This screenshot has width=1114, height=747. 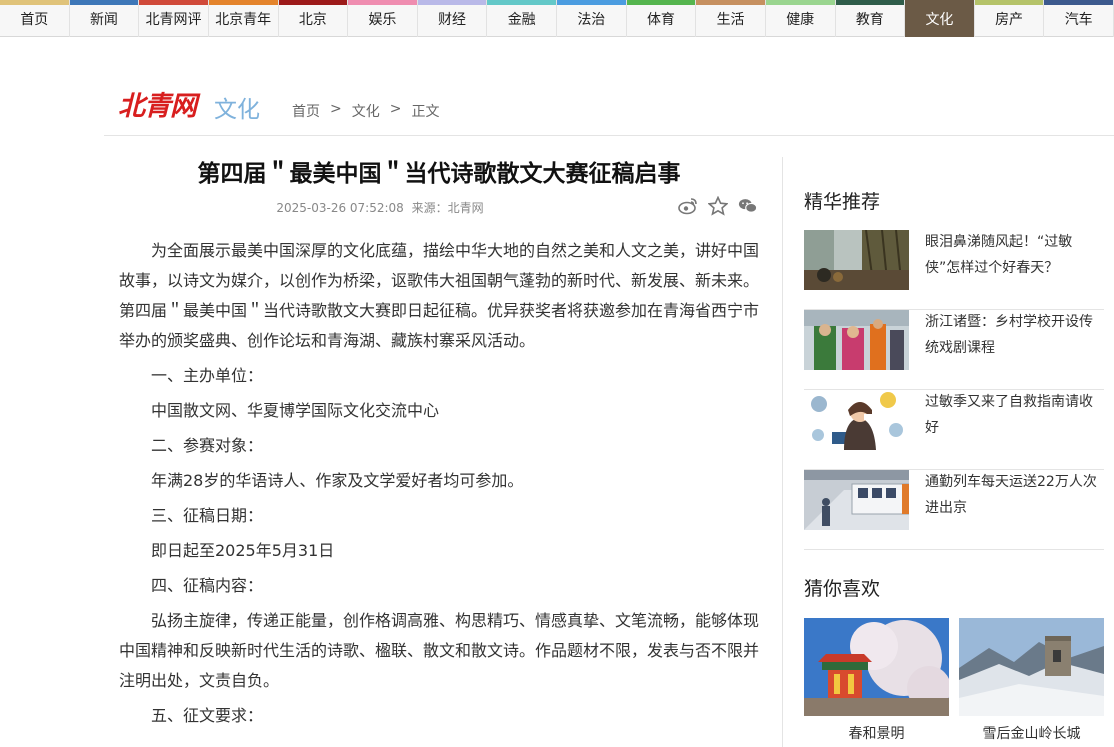 I want to click on nav-item: 首页, so click(x=35, y=18).